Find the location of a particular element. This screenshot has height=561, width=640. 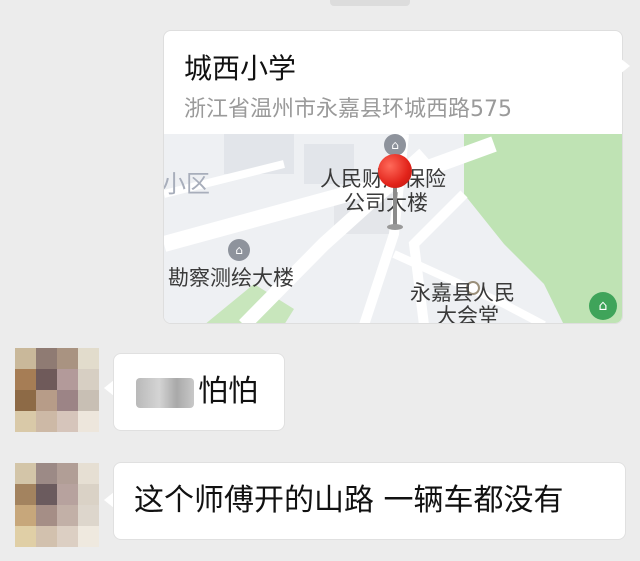

my-location-icon: ⌂ is located at coordinates (603, 306).